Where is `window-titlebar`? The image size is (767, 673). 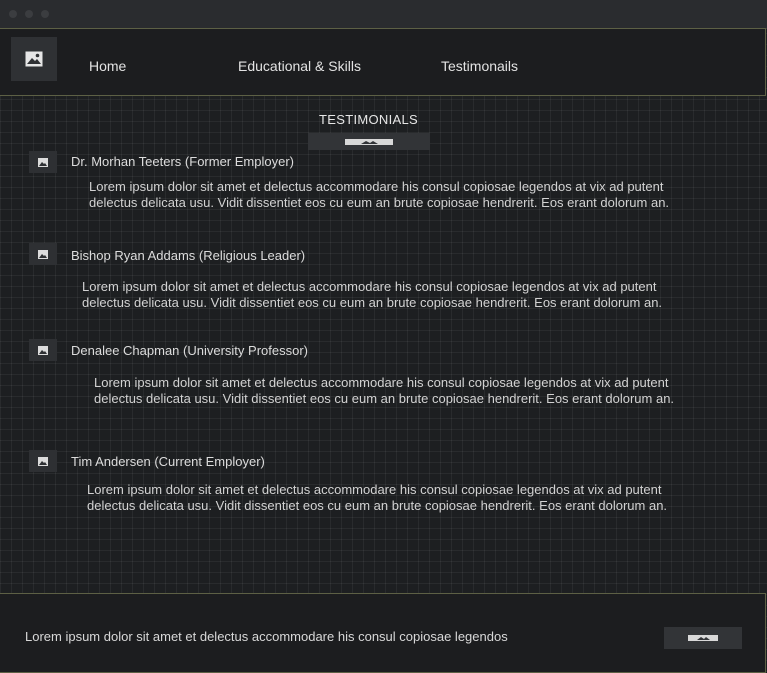 window-titlebar is located at coordinates (383, 14).